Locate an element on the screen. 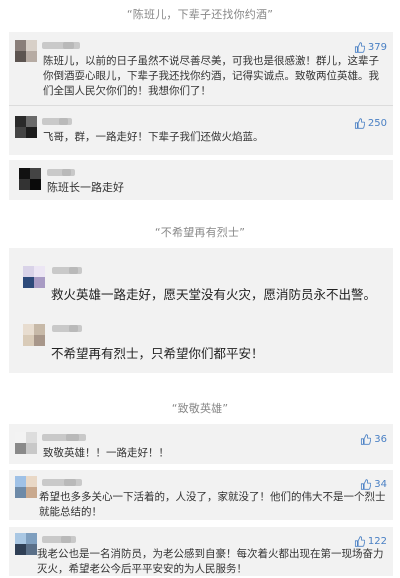  like-button: 250 is located at coordinates (370, 123).